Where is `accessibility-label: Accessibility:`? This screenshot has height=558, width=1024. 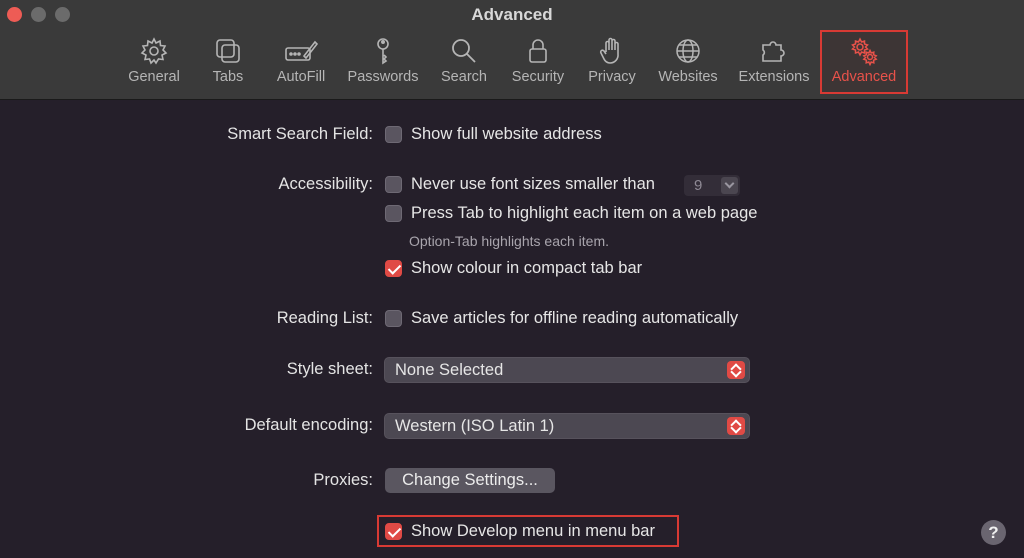
accessibility-label: Accessibility: is located at coordinates (325, 184).